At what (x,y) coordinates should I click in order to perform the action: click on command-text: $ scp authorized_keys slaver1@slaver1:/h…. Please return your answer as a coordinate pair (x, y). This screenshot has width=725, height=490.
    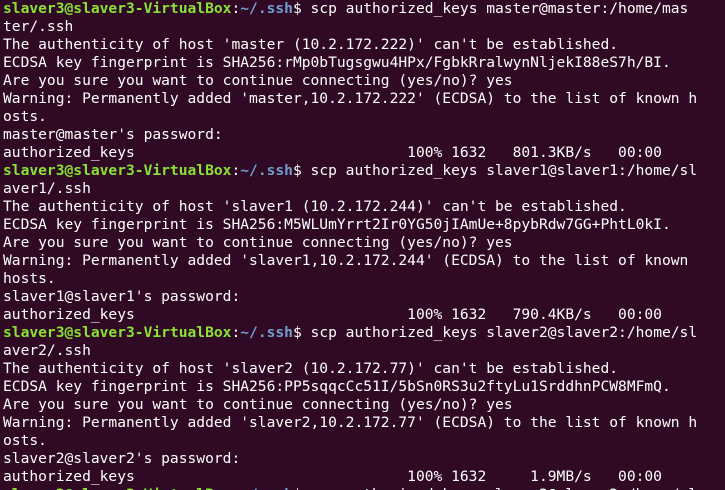
    Looking at the image, I should click on (495, 170).